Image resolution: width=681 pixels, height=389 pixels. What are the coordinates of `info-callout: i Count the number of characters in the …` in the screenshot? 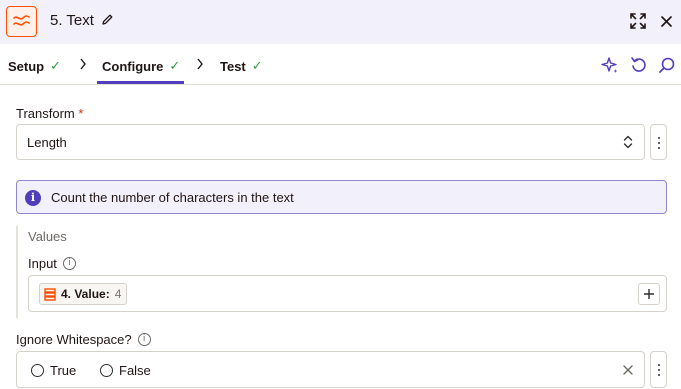 It's located at (341, 197).